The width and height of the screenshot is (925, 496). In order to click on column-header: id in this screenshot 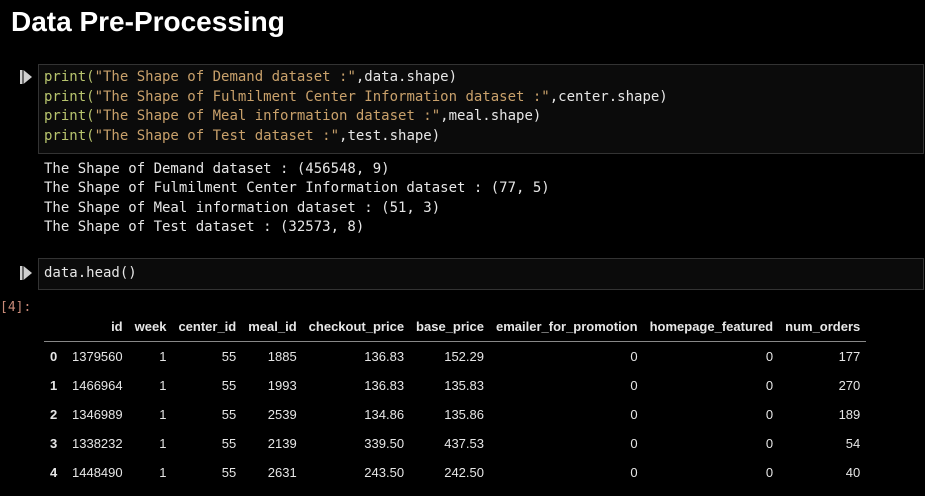, I will do `click(117, 326)`.